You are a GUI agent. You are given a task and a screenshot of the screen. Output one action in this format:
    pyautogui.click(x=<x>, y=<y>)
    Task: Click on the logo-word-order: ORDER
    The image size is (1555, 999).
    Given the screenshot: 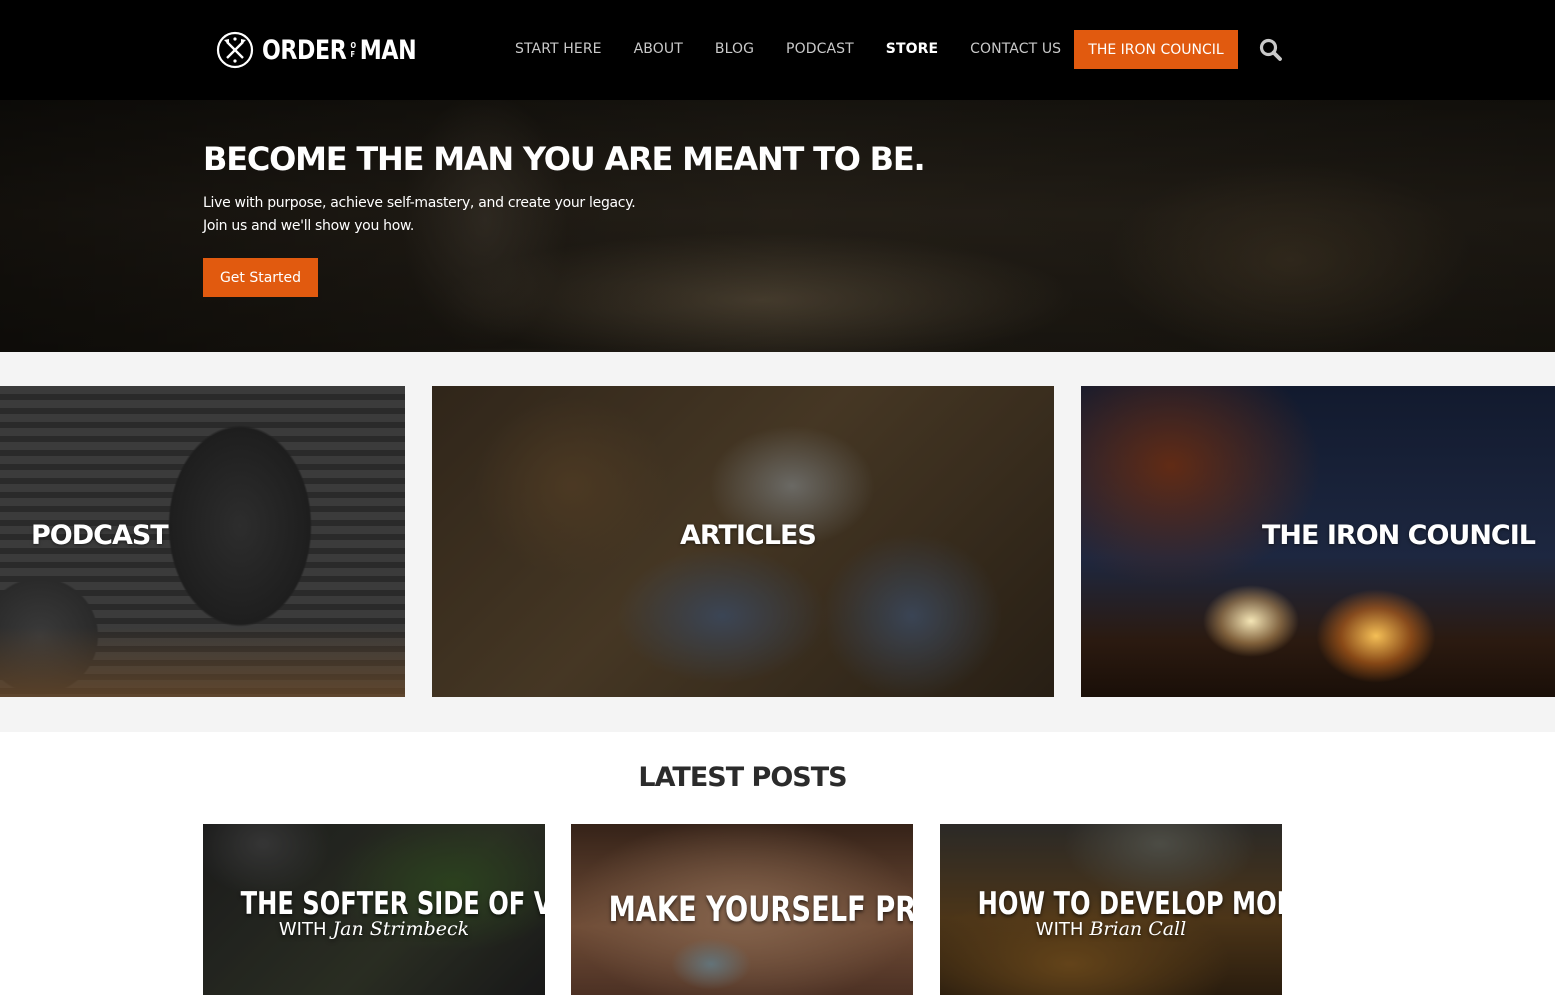 What is the action you would take?
    pyautogui.click(x=304, y=50)
    